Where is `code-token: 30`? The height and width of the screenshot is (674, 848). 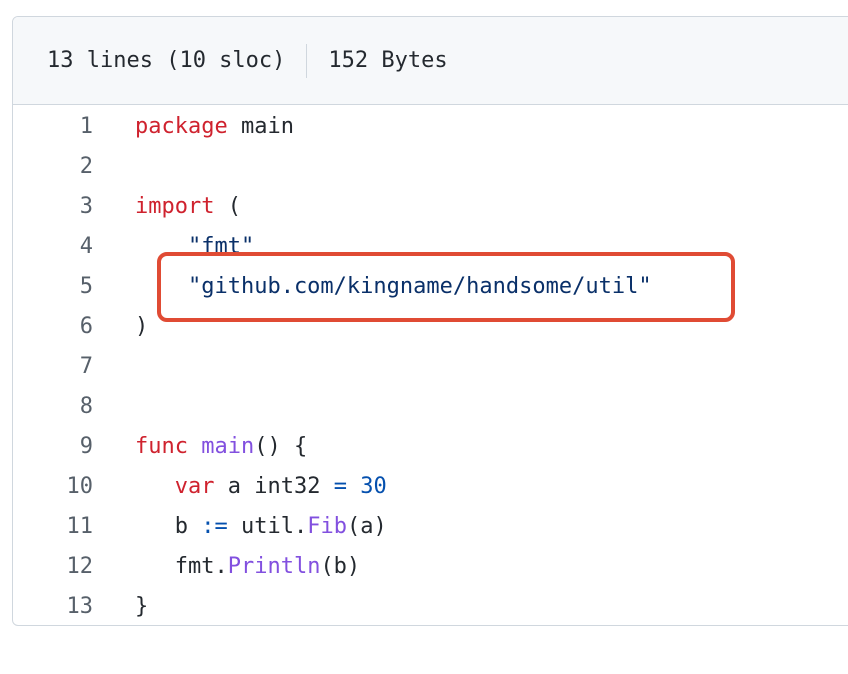
code-token: 30 is located at coordinates (373, 486).